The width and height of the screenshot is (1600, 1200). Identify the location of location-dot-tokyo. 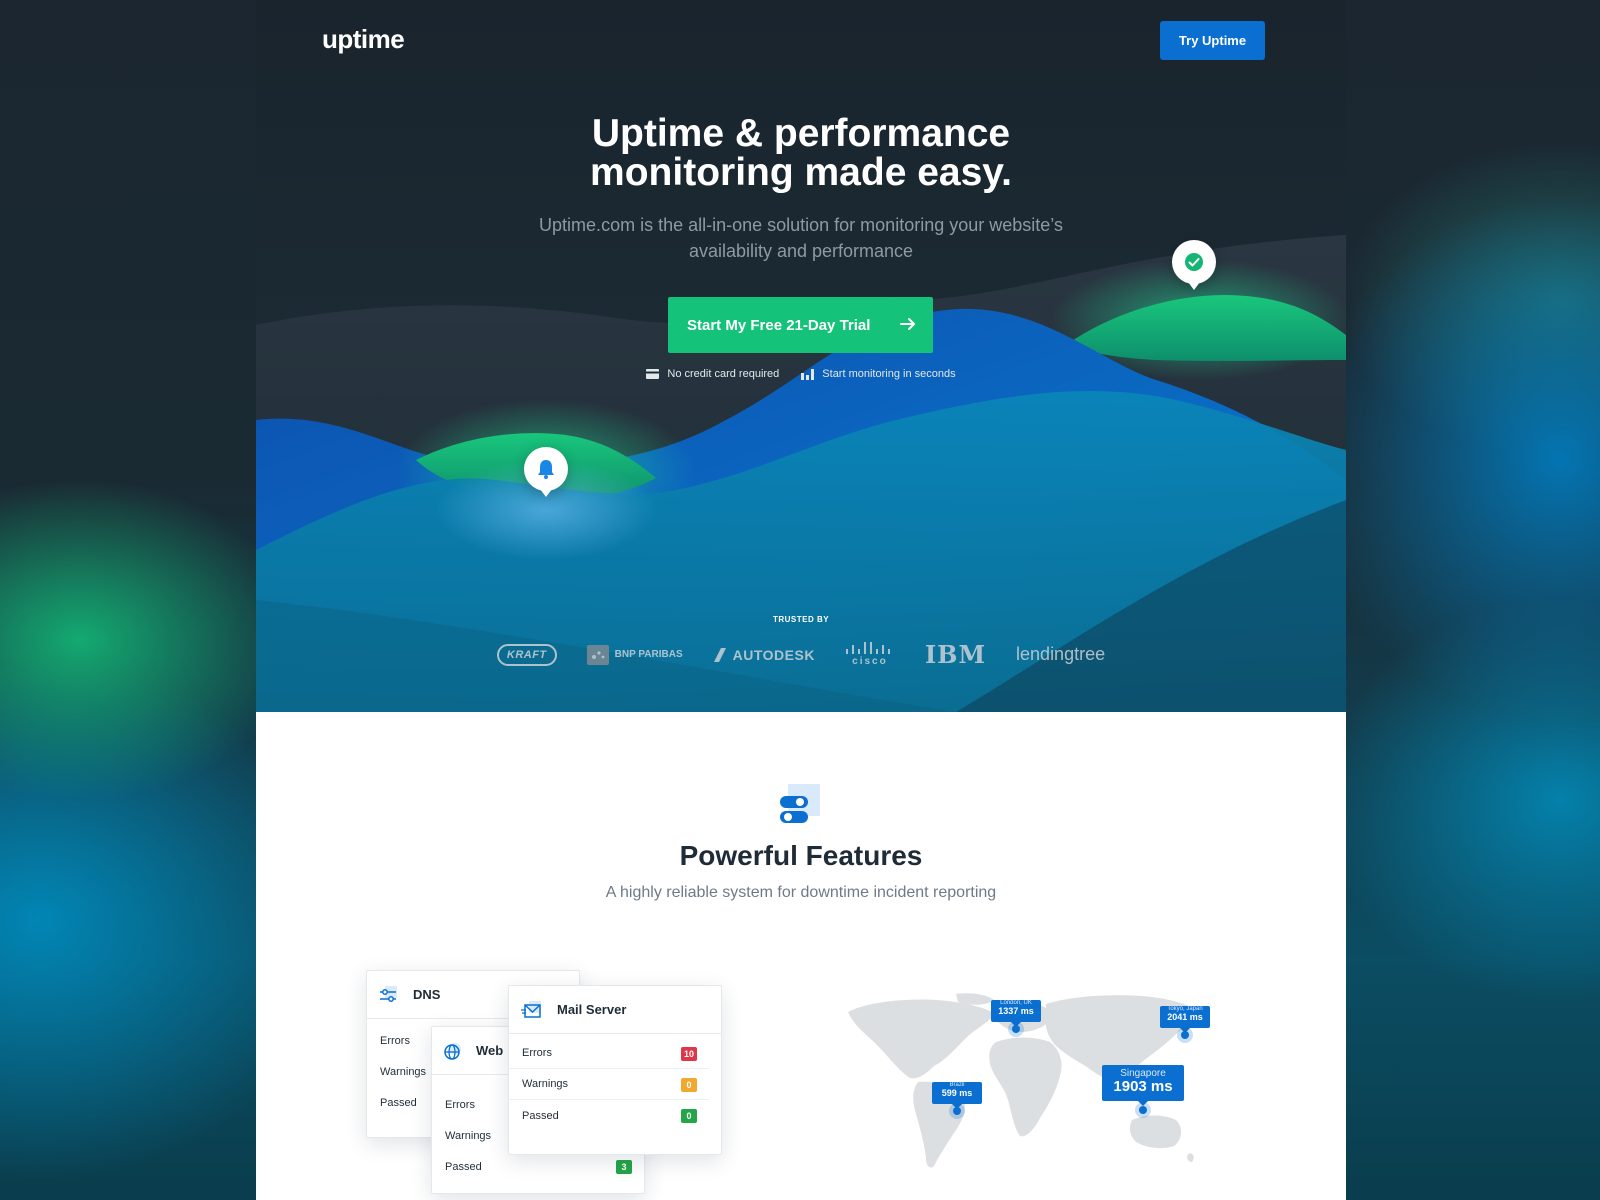
(1185, 1035).